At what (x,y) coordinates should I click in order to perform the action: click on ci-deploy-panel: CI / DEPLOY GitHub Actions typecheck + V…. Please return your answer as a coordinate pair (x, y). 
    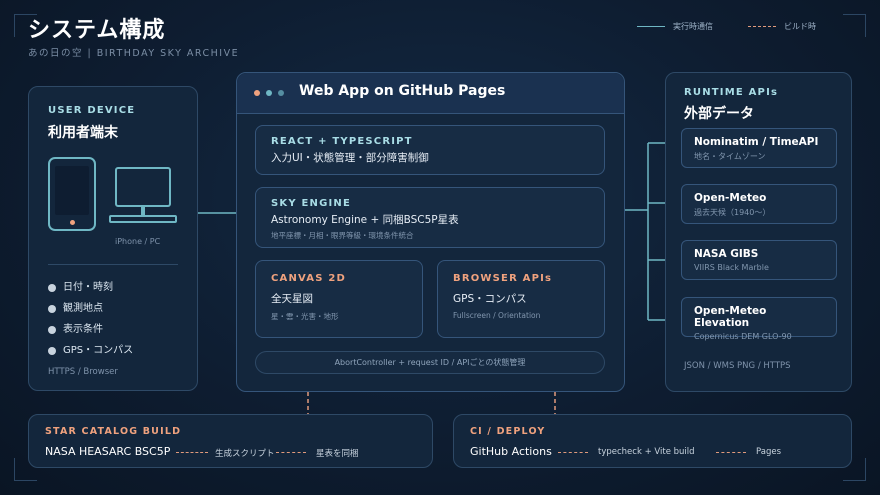
    Looking at the image, I should click on (652, 441).